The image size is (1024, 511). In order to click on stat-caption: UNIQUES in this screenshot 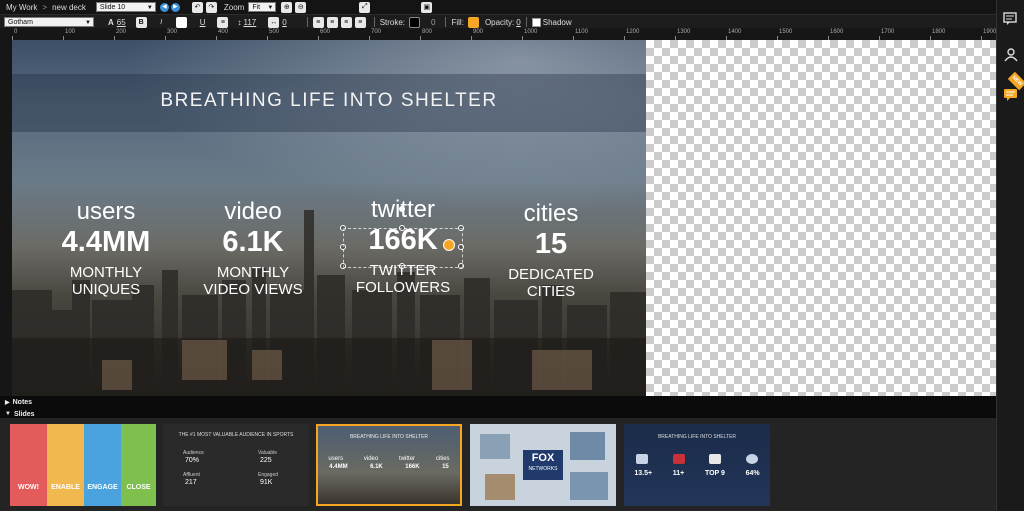, I will do `click(106, 289)`.